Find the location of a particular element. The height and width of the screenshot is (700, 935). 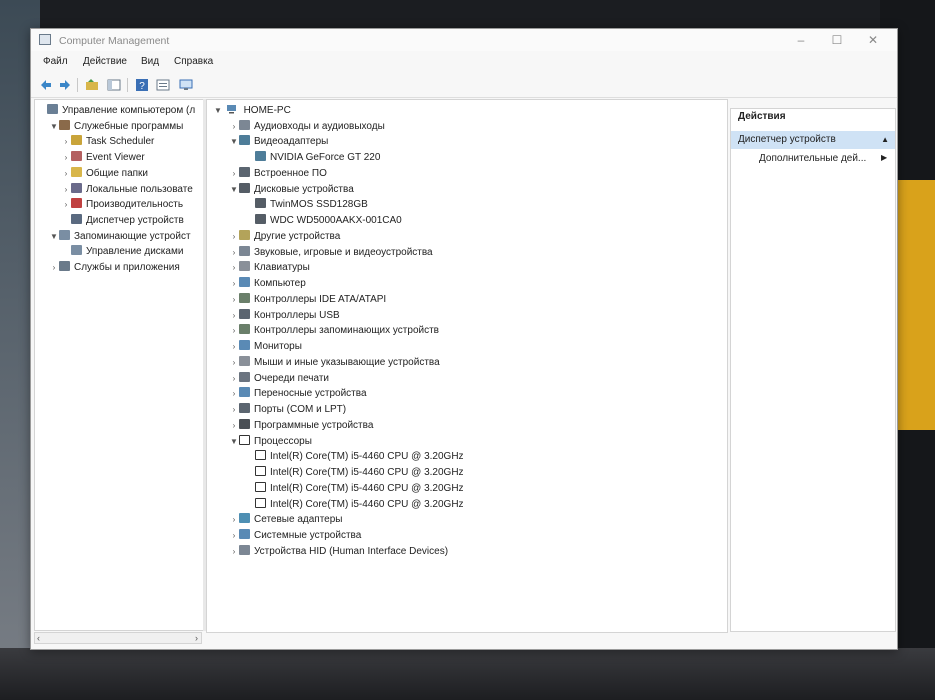

tree-item-label: Службы и приложения is located at coordinates (127, 267).